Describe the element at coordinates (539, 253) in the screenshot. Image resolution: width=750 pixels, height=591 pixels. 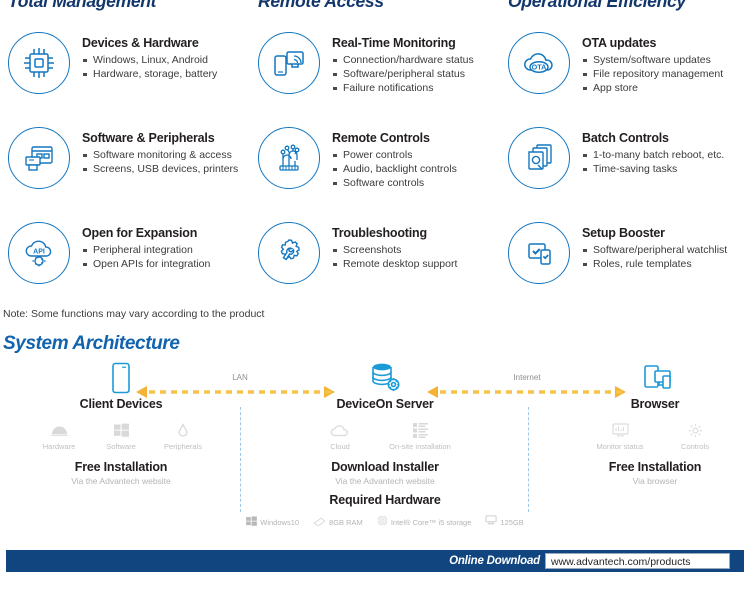
I see `setup-booster-icon` at that location.